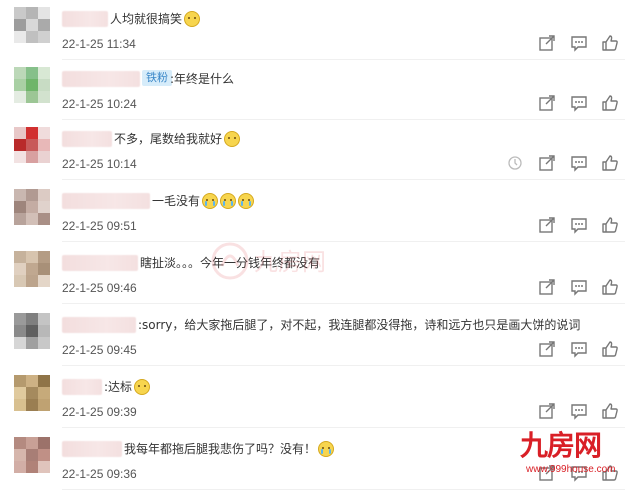 The image size is (625, 490). What do you see at coordinates (146, 19) in the screenshot?
I see `comment-text-content: 人均就很搞笑` at bounding box center [146, 19].